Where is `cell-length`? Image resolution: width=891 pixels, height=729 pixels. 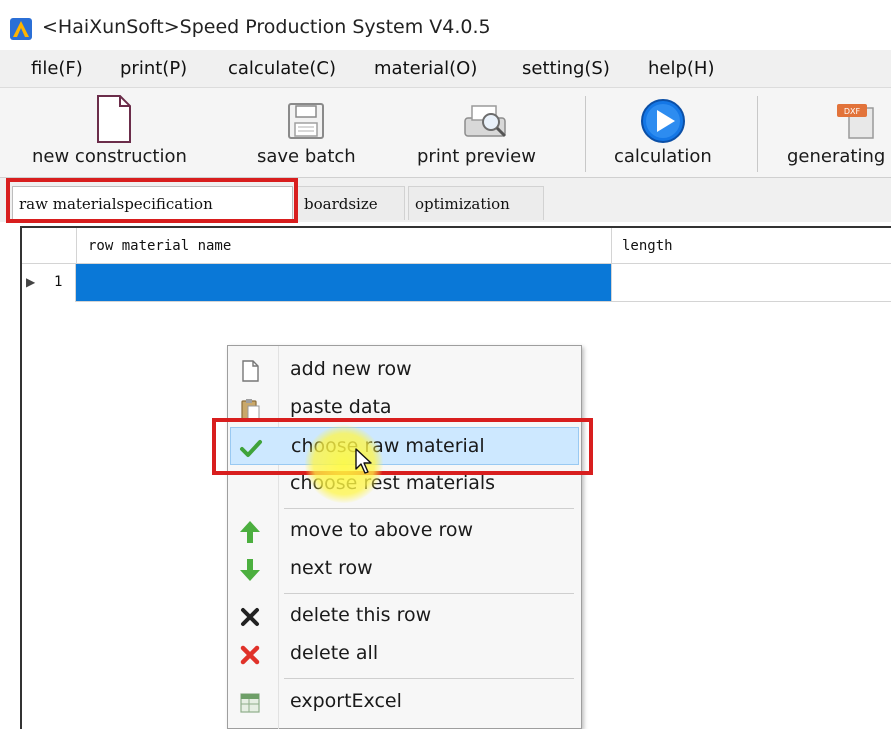
cell-length is located at coordinates (751, 282).